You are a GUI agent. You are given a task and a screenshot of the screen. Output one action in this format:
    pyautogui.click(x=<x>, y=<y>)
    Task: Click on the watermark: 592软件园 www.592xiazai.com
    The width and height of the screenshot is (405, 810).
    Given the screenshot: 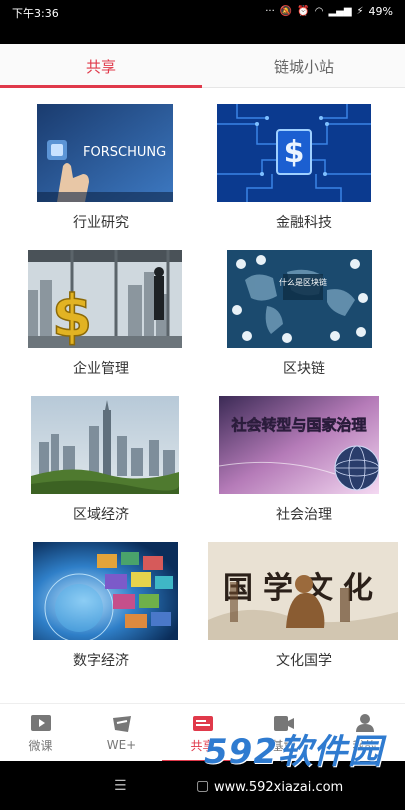 What is the action you would take?
    pyautogui.click(x=302, y=764)
    